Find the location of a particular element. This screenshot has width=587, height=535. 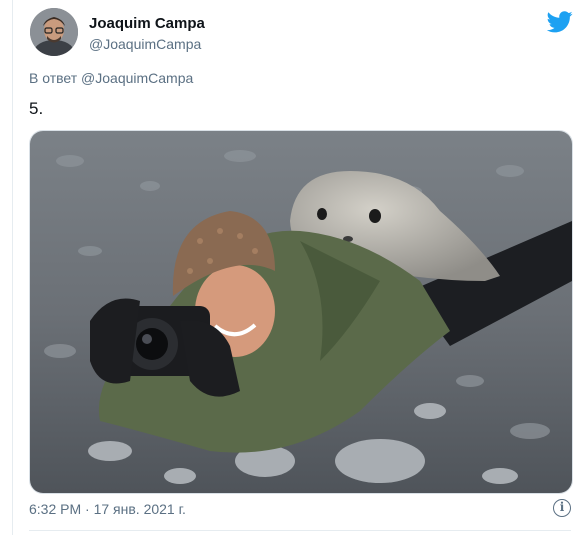

avatar-image is located at coordinates (54, 32).